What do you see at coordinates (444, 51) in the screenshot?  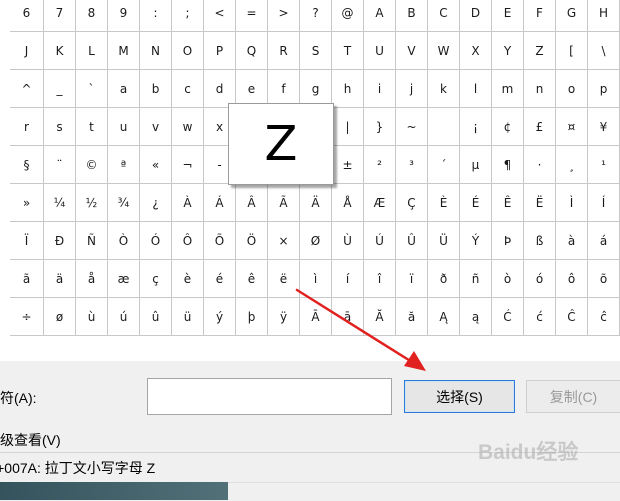 I see `char-cell: W` at bounding box center [444, 51].